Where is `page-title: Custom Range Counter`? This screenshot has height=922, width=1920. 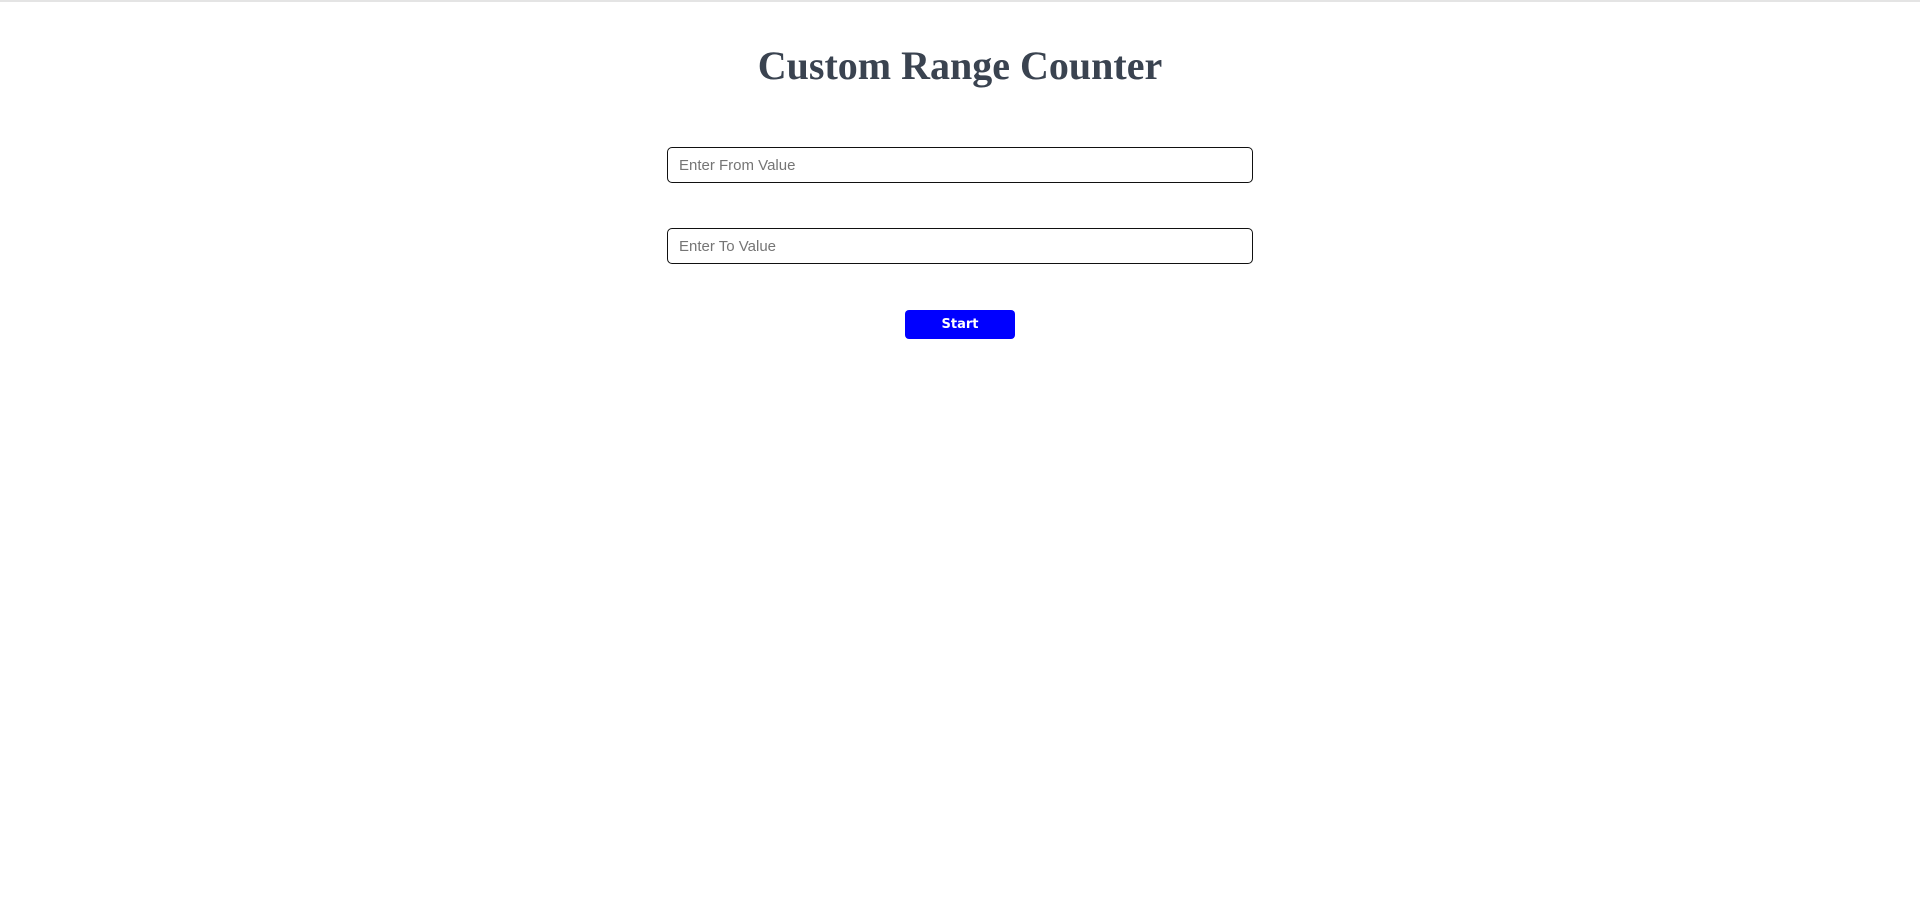 page-title: Custom Range Counter is located at coordinates (960, 65).